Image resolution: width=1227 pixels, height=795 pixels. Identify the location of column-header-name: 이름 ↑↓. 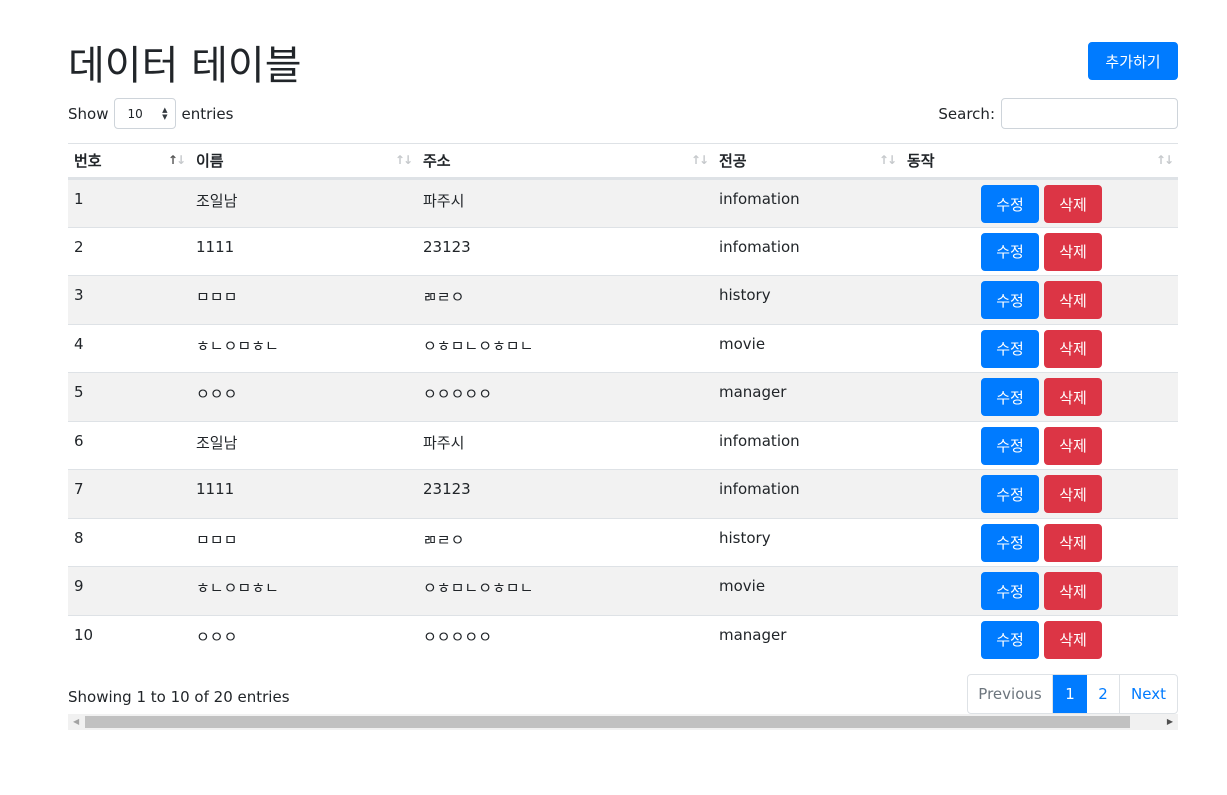
(303, 161).